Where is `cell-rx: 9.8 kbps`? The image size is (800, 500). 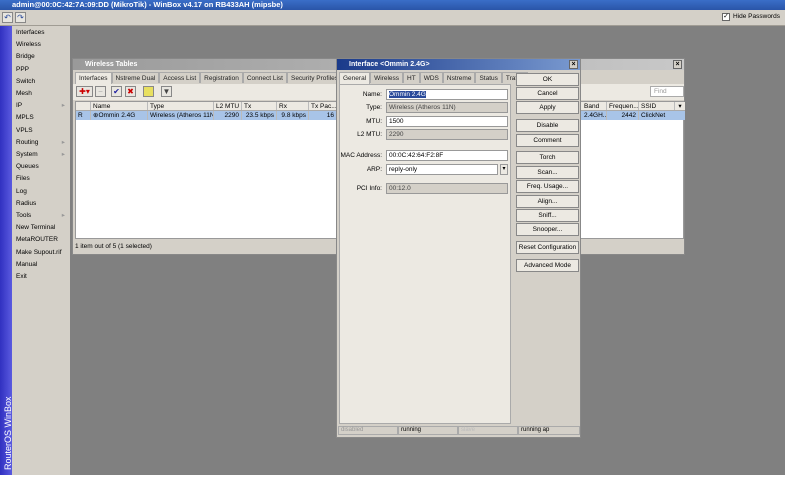 cell-rx: 9.8 kbps is located at coordinates (293, 115).